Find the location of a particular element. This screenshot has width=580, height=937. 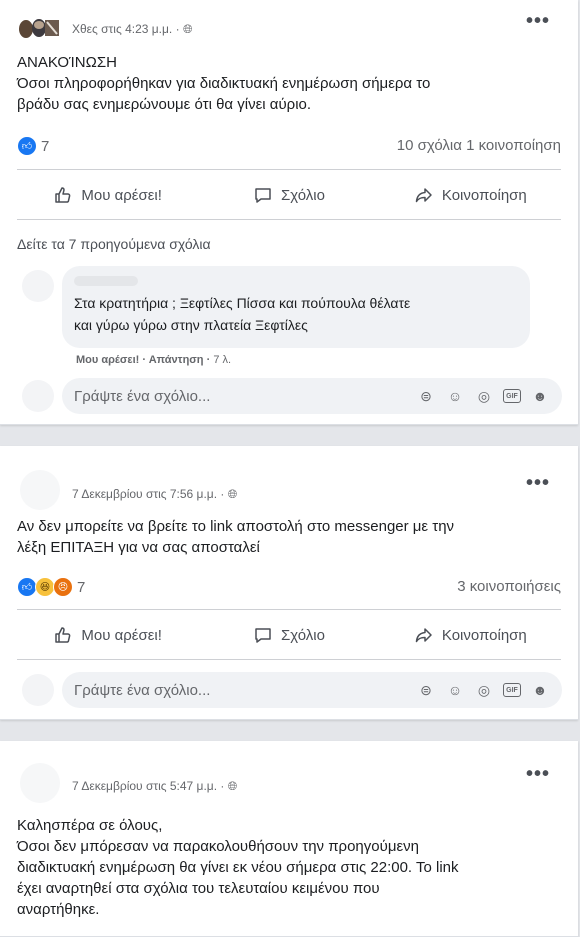

commenter-name is located at coordinates (106, 281).